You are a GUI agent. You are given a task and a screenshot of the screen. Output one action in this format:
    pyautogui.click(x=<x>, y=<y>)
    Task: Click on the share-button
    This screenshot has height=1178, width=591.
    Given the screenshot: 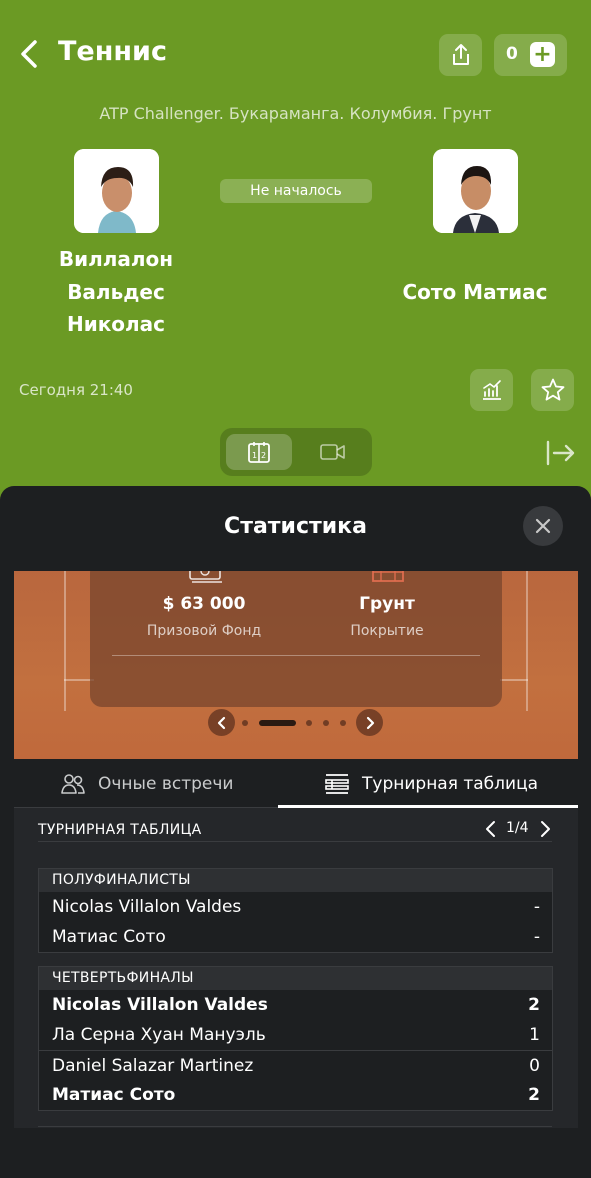 What is the action you would take?
    pyautogui.click(x=460, y=55)
    